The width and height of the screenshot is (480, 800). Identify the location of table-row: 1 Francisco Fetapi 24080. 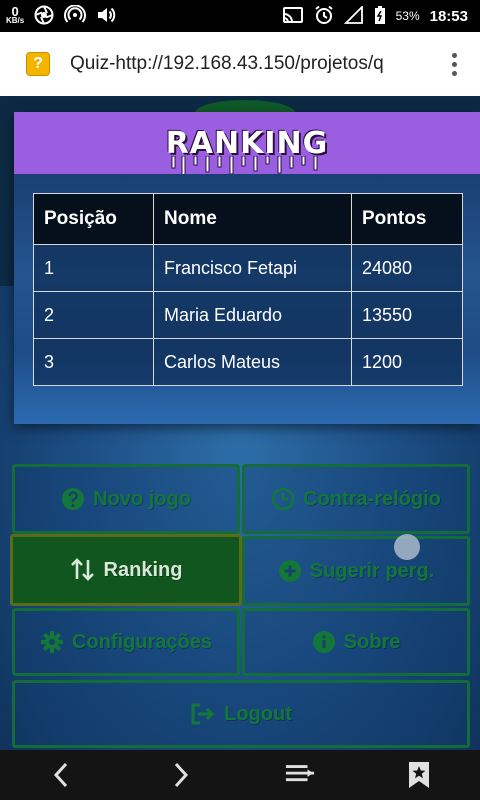
(248, 268).